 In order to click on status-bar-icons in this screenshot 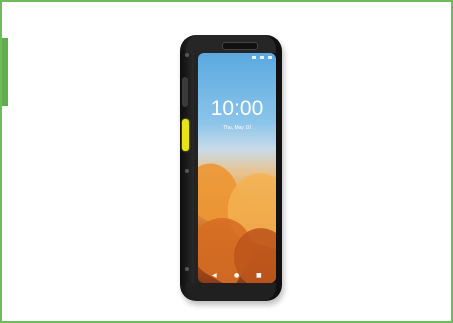, I will do `click(262, 58)`.